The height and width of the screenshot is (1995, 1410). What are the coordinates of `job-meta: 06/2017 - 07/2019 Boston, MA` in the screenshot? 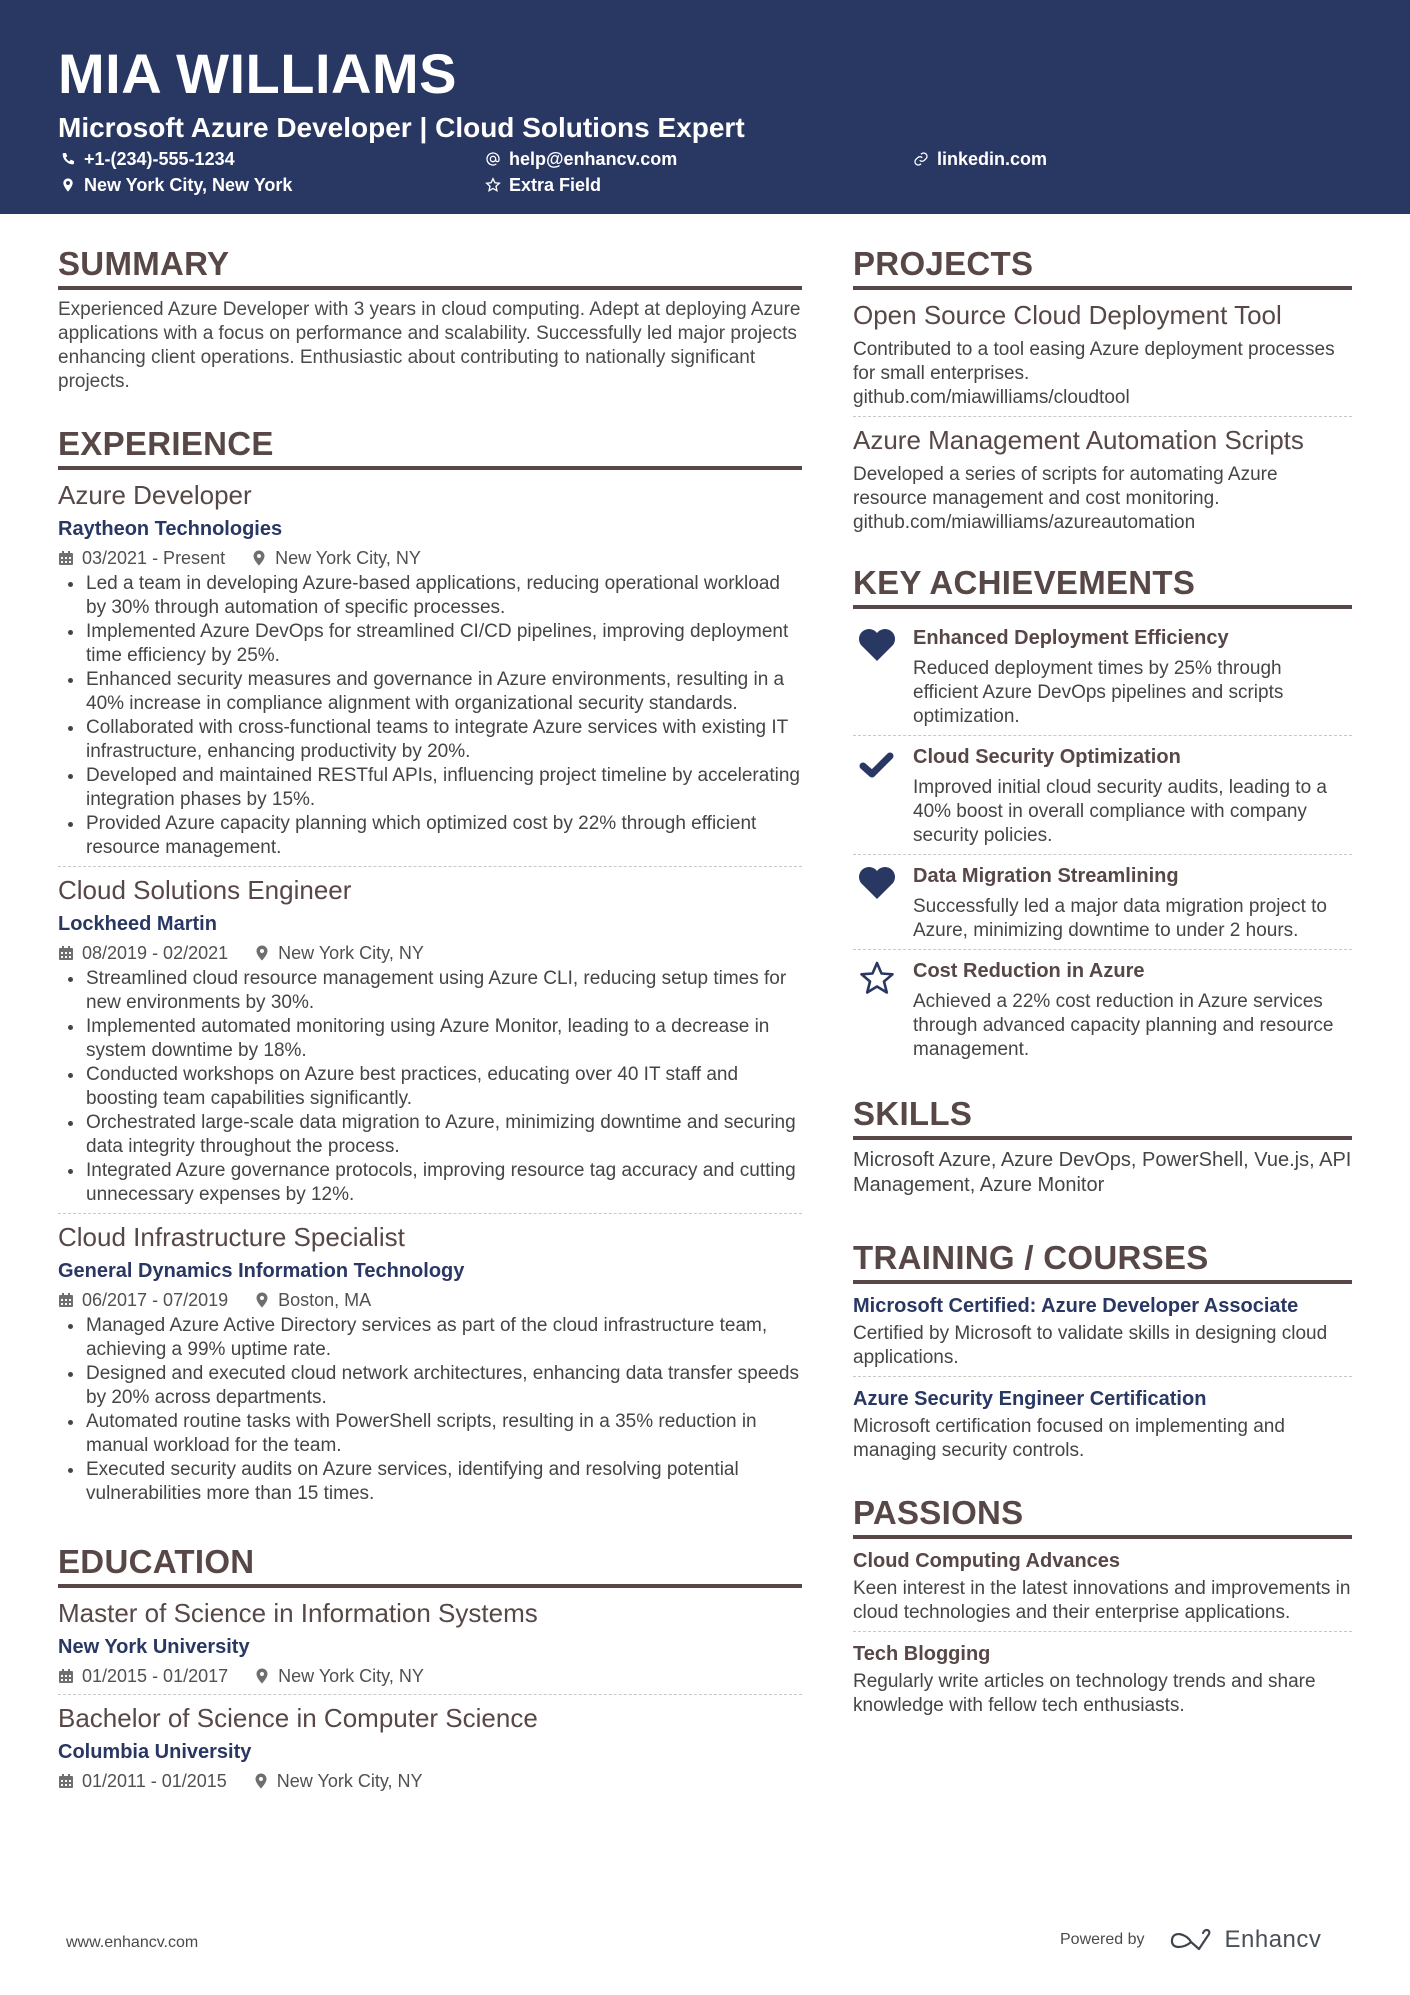 It's located at (430, 1300).